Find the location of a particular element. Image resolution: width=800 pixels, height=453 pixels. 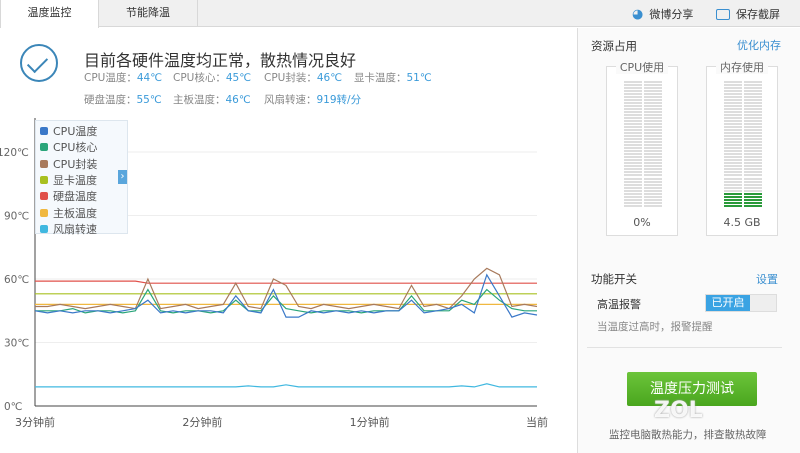

optimize-memory-link: 优化内存 is located at coordinates (759, 45).